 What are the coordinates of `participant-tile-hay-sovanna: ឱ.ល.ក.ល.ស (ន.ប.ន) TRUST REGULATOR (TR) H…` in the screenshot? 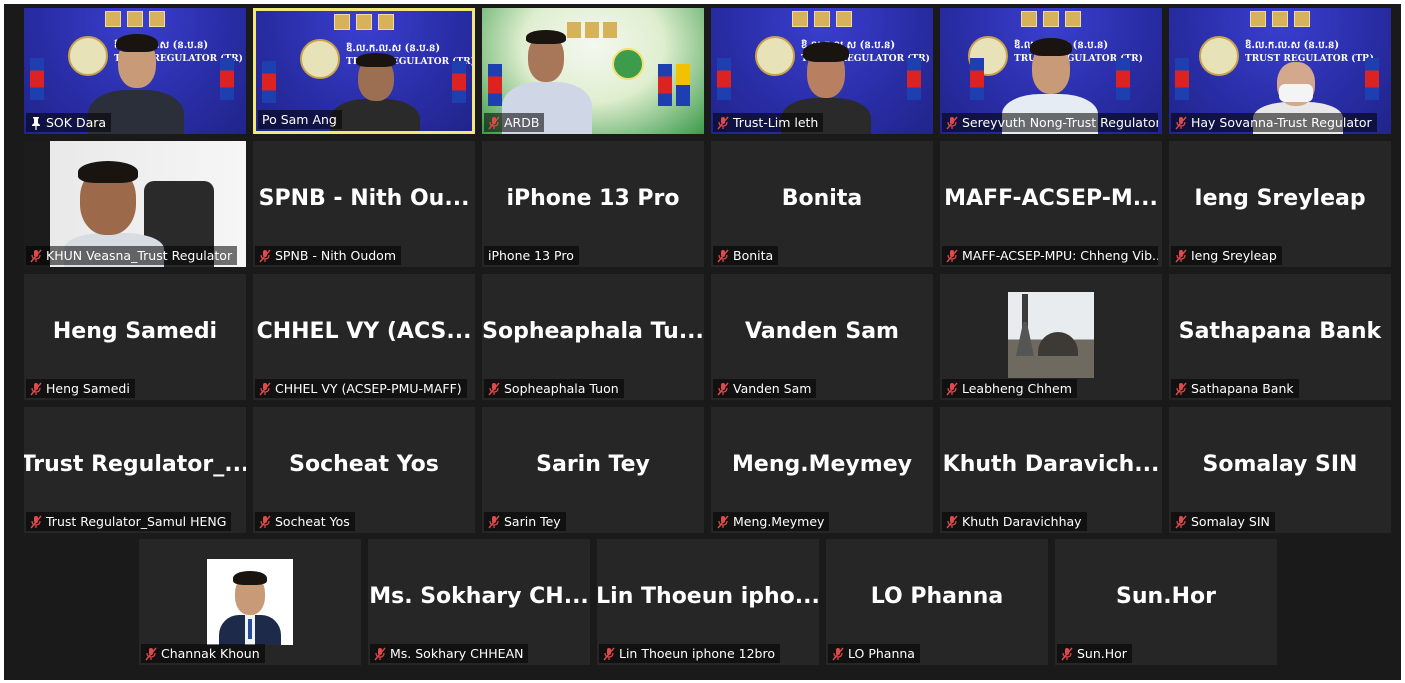 It's located at (1280, 71).